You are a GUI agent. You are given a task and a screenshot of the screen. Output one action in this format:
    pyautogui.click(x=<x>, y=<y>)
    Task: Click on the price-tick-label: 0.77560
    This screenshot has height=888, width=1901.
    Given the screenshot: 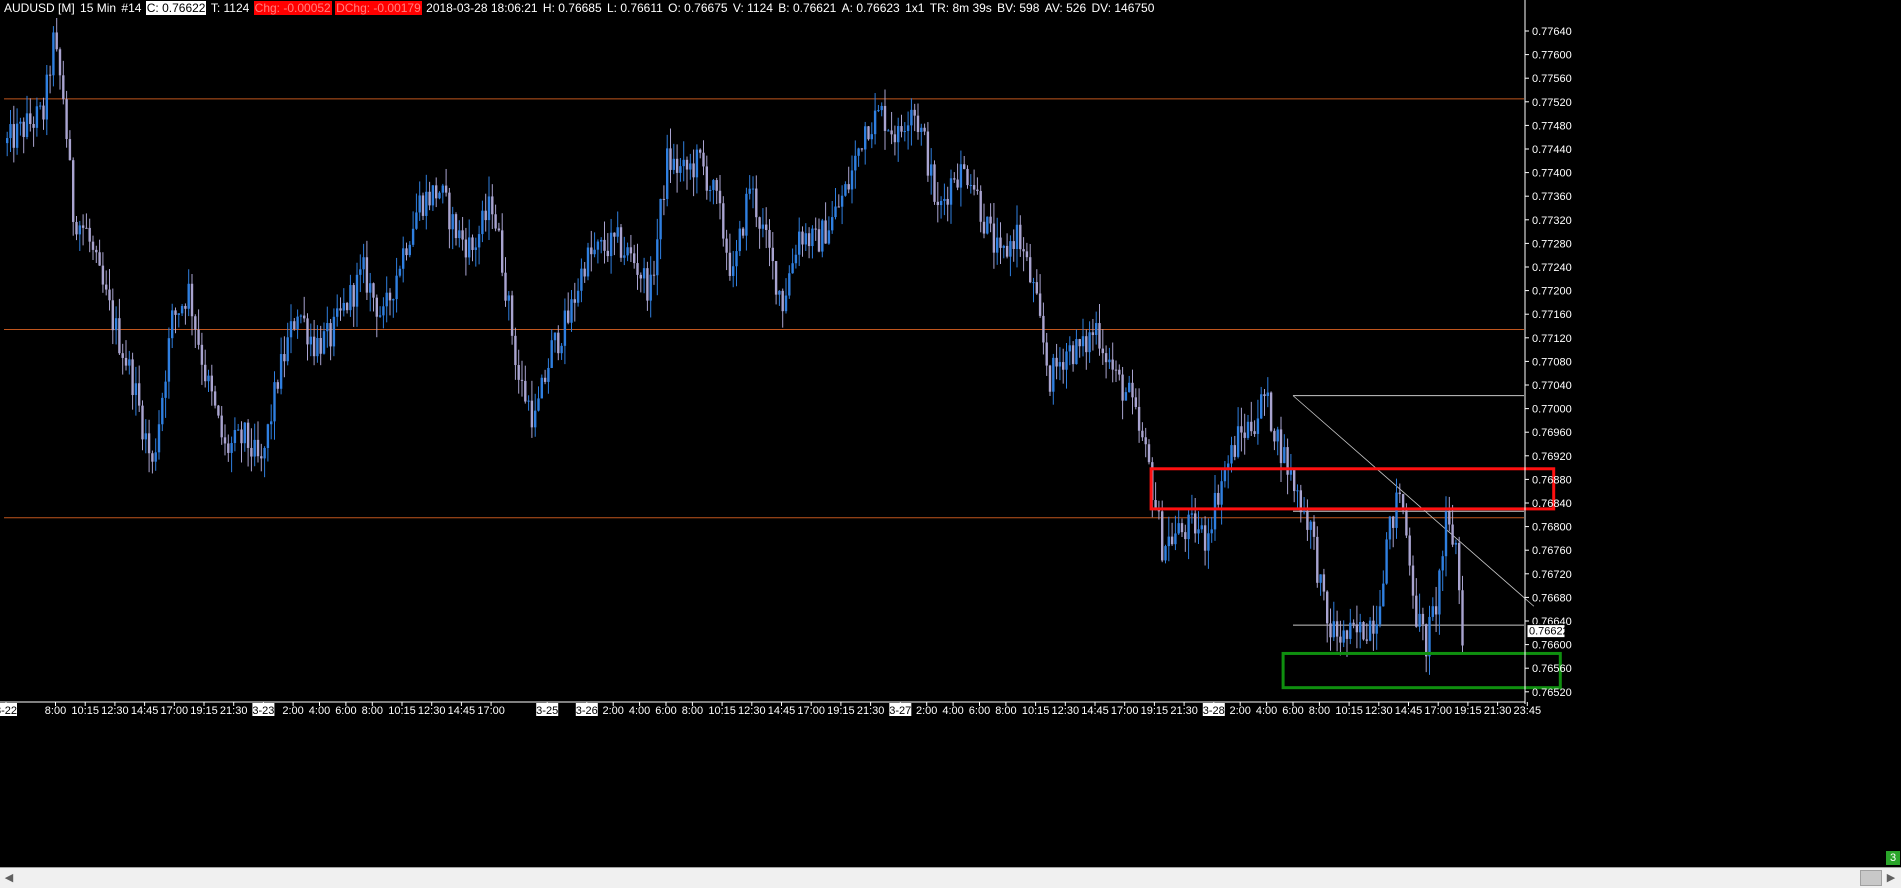 What is the action you would take?
    pyautogui.click(x=1552, y=79)
    